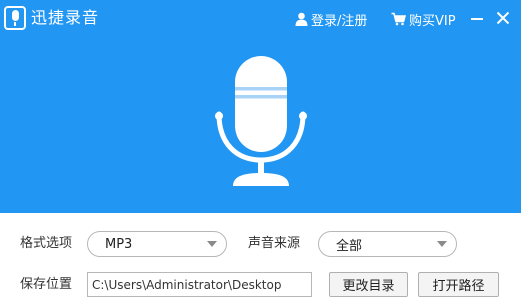 This screenshot has height=300, width=521. Describe the element at coordinates (458, 284) in the screenshot. I see `open-path-button: 打开路径` at that location.